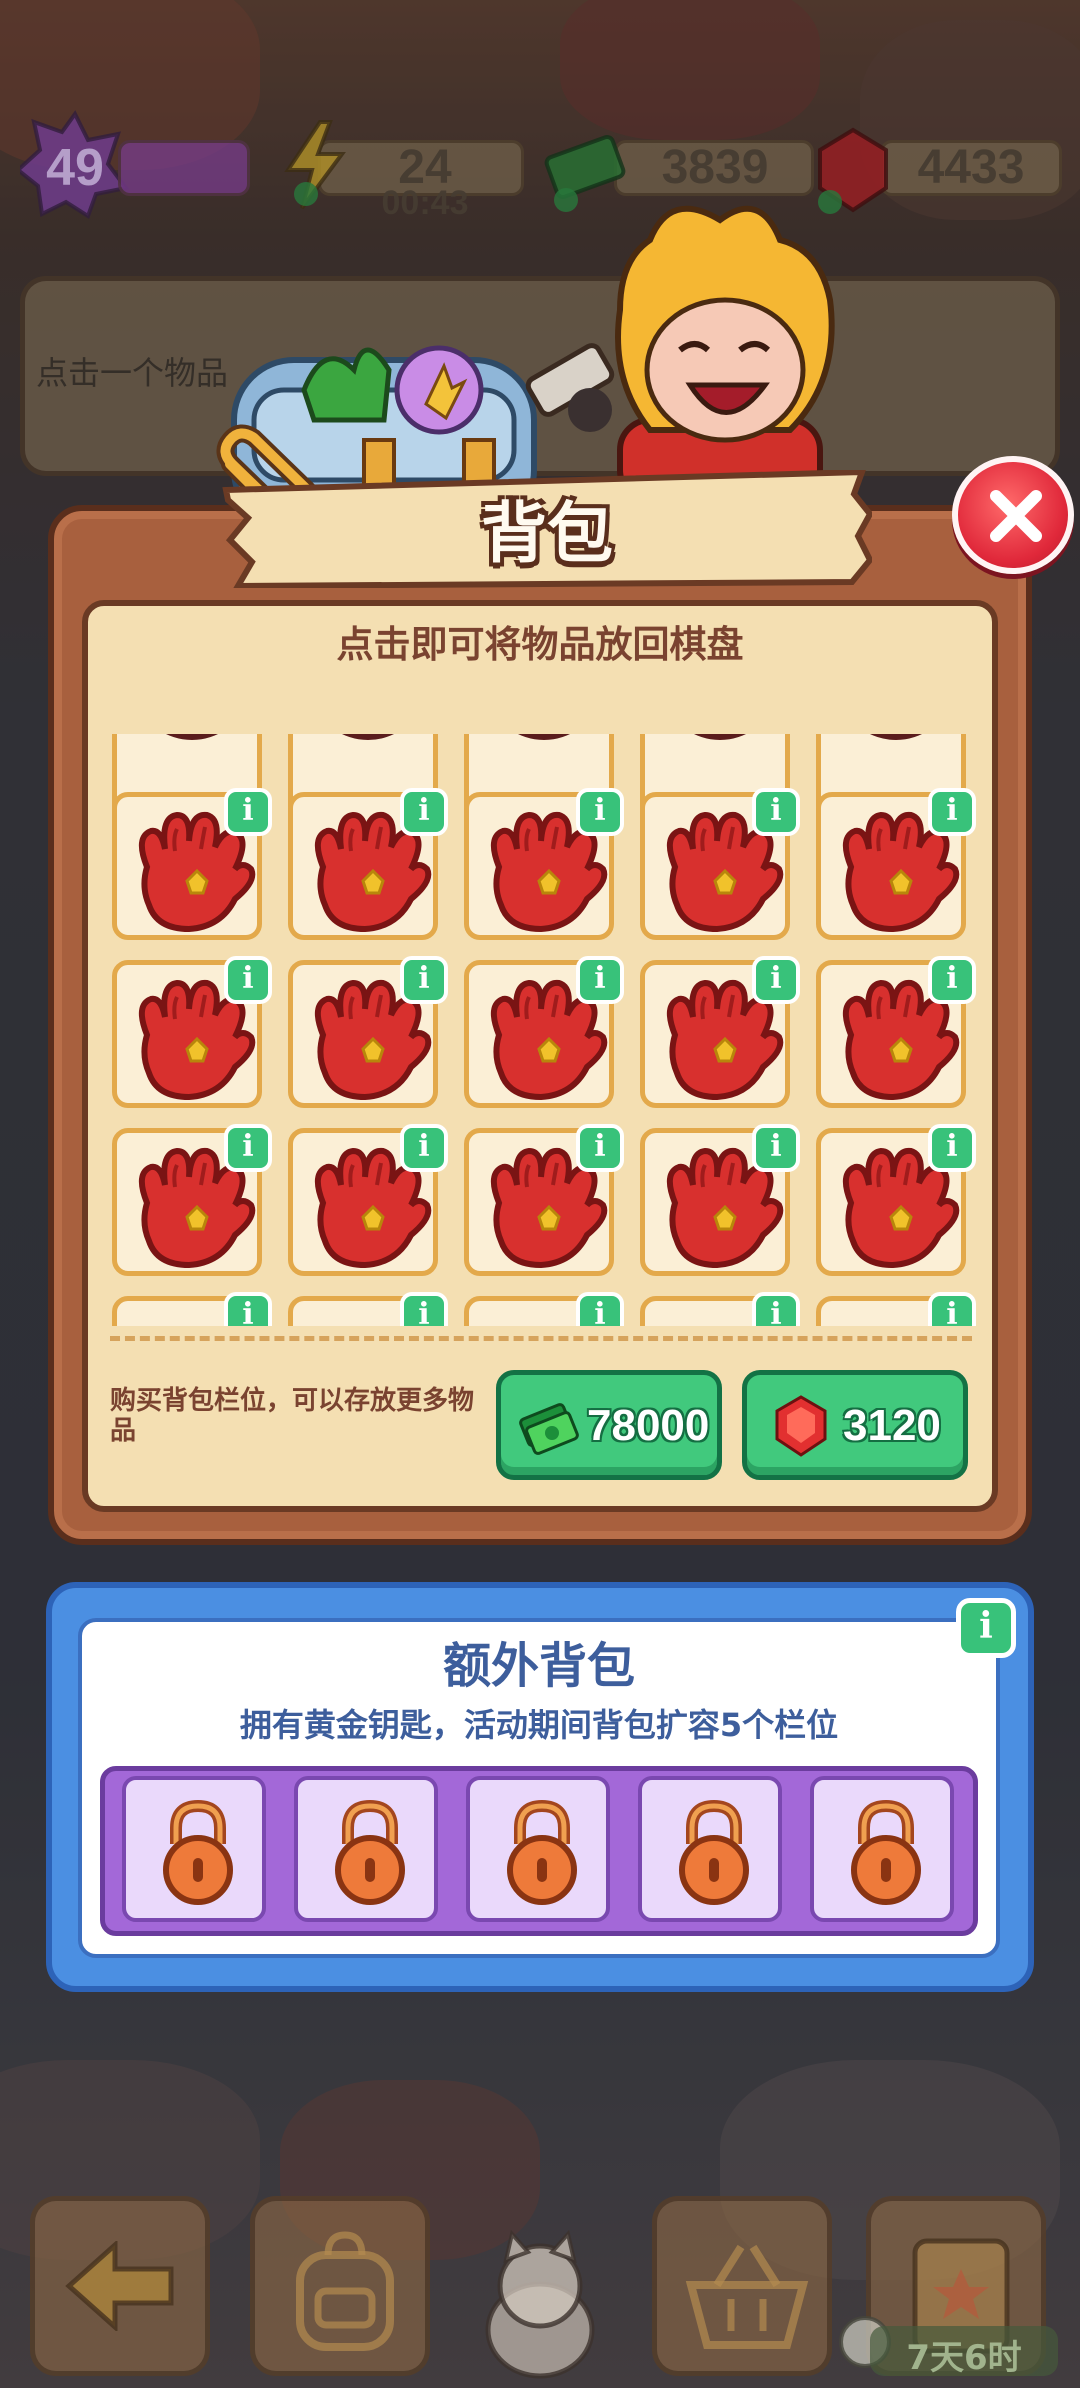  I want to click on buy-with-gems-button: 3120, so click(855, 1425).